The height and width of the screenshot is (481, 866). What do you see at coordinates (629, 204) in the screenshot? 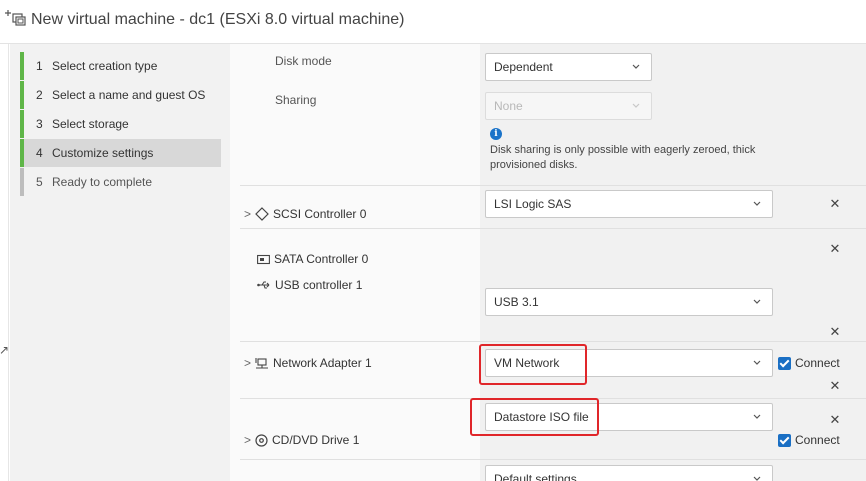
I see `scsi-controller-type-select: LSI Logic SAS` at bounding box center [629, 204].